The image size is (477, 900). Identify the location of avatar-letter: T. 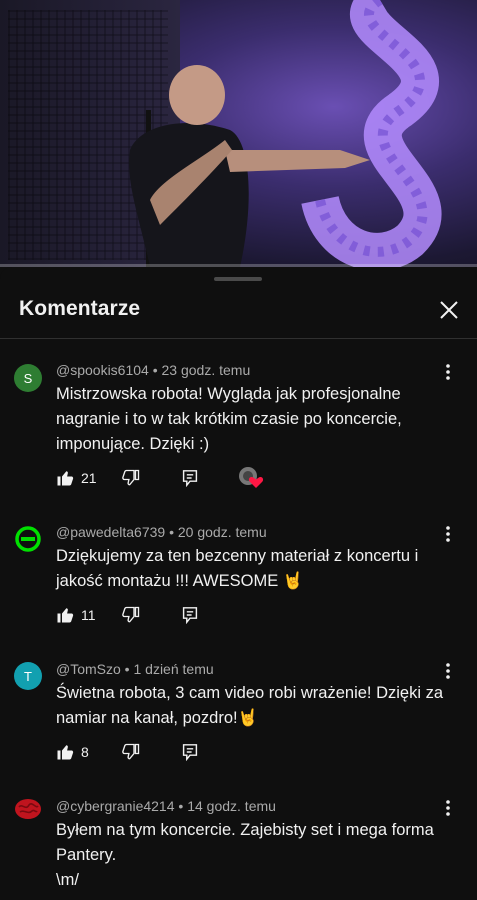
(28, 676).